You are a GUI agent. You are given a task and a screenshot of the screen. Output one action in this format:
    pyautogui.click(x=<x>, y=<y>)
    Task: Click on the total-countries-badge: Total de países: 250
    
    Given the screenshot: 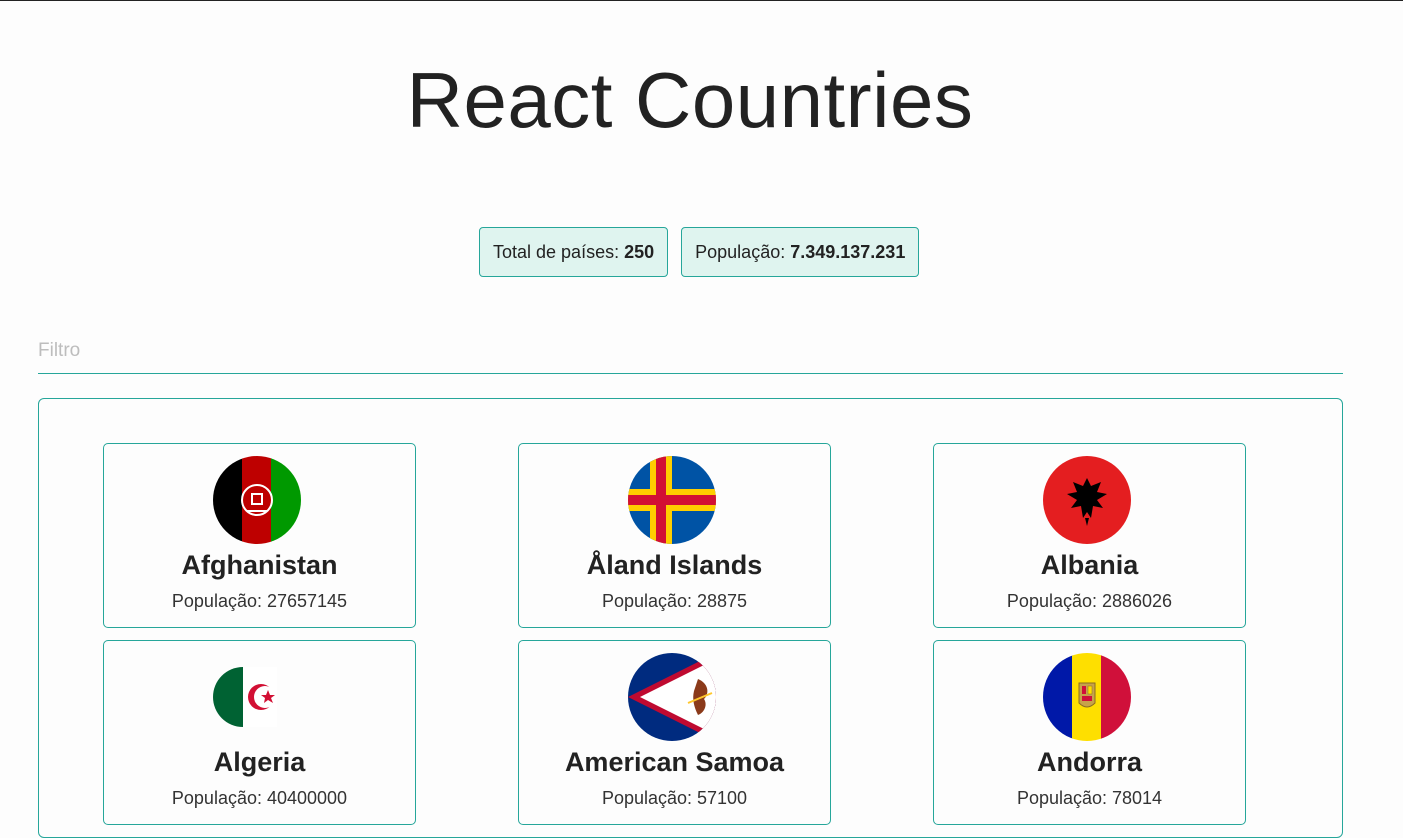 What is the action you would take?
    pyautogui.click(x=574, y=252)
    